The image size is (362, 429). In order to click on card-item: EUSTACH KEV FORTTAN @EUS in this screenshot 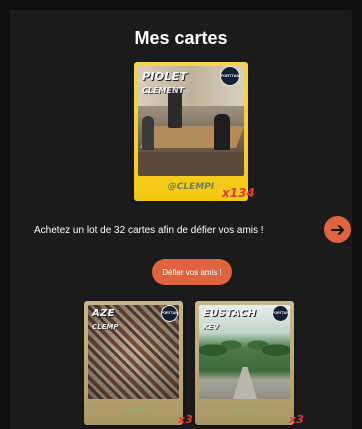, I will do `click(244, 363)`.